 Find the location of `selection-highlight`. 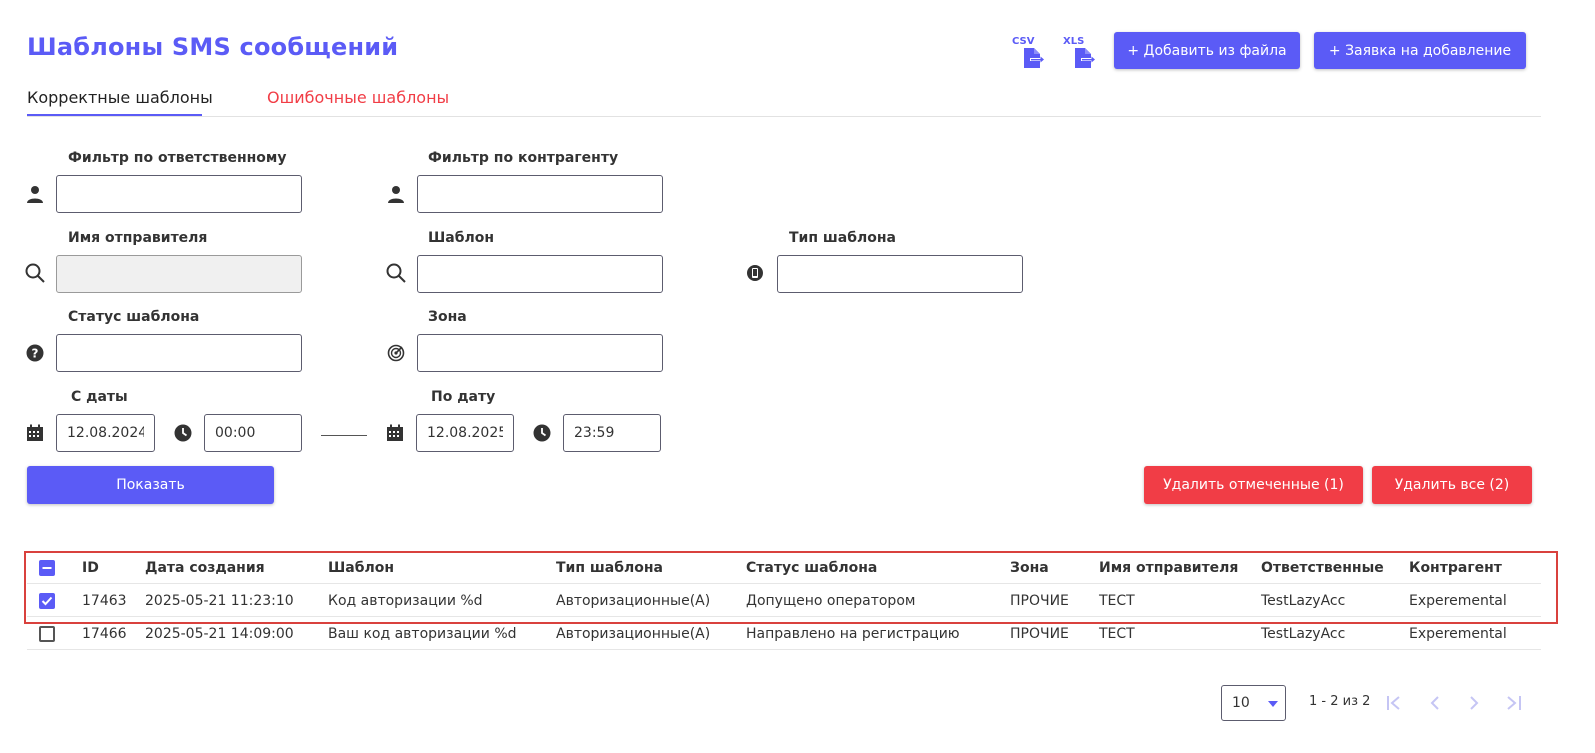

selection-highlight is located at coordinates (791, 587).